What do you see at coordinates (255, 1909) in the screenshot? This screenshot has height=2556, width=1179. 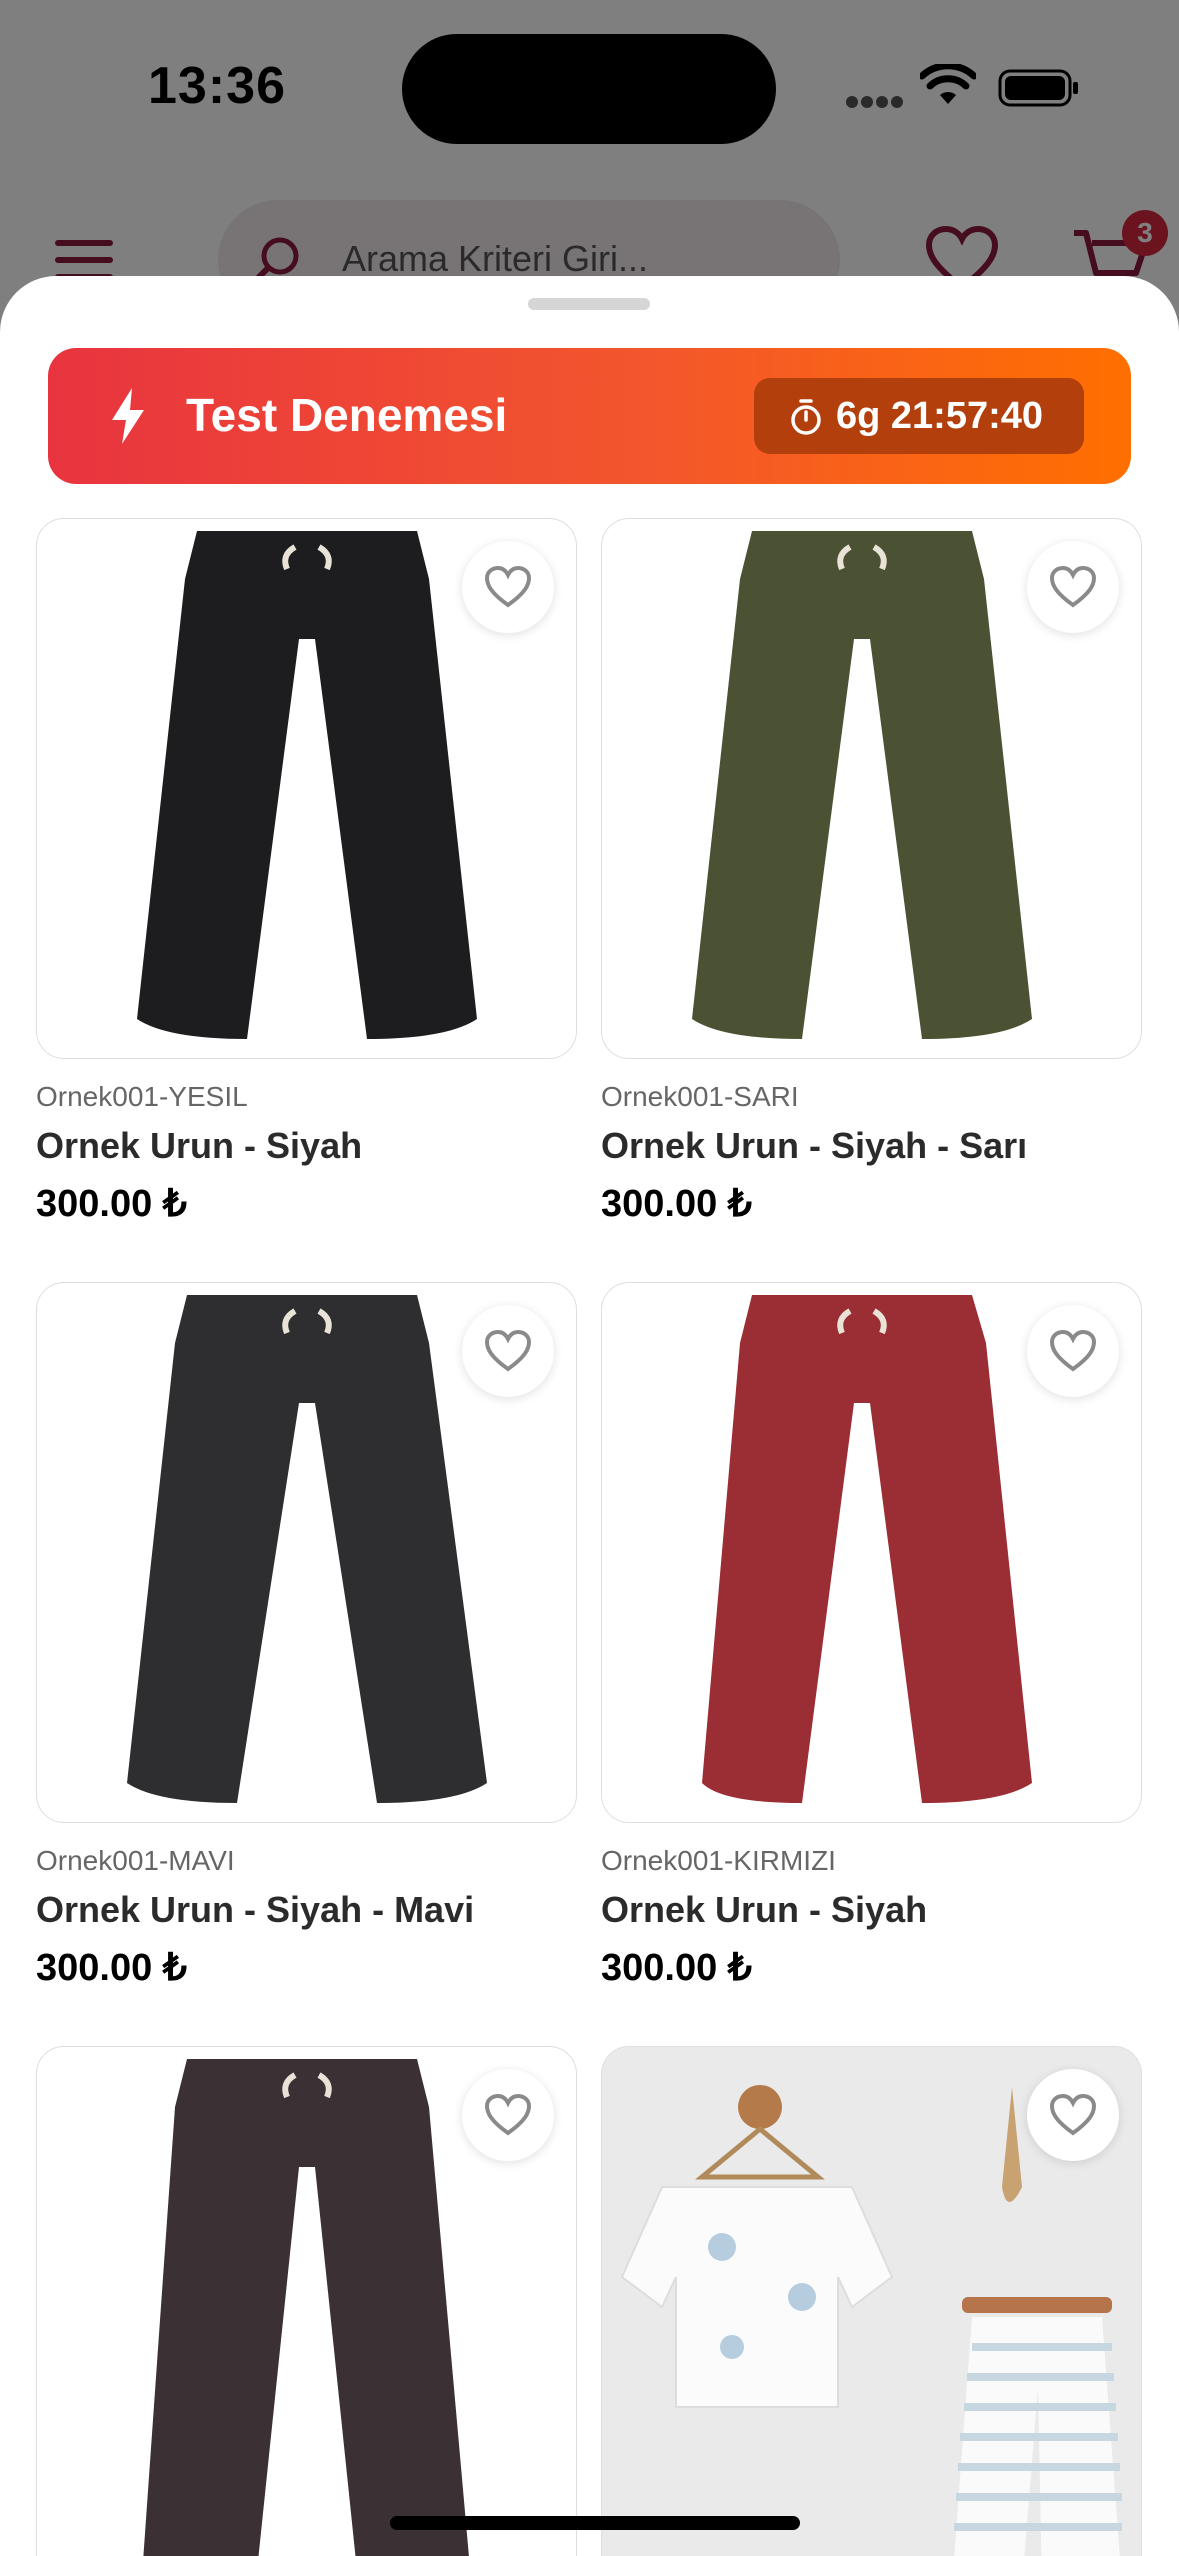 I see `product-name: Ornek Urun - Siyah - Mavi` at bounding box center [255, 1909].